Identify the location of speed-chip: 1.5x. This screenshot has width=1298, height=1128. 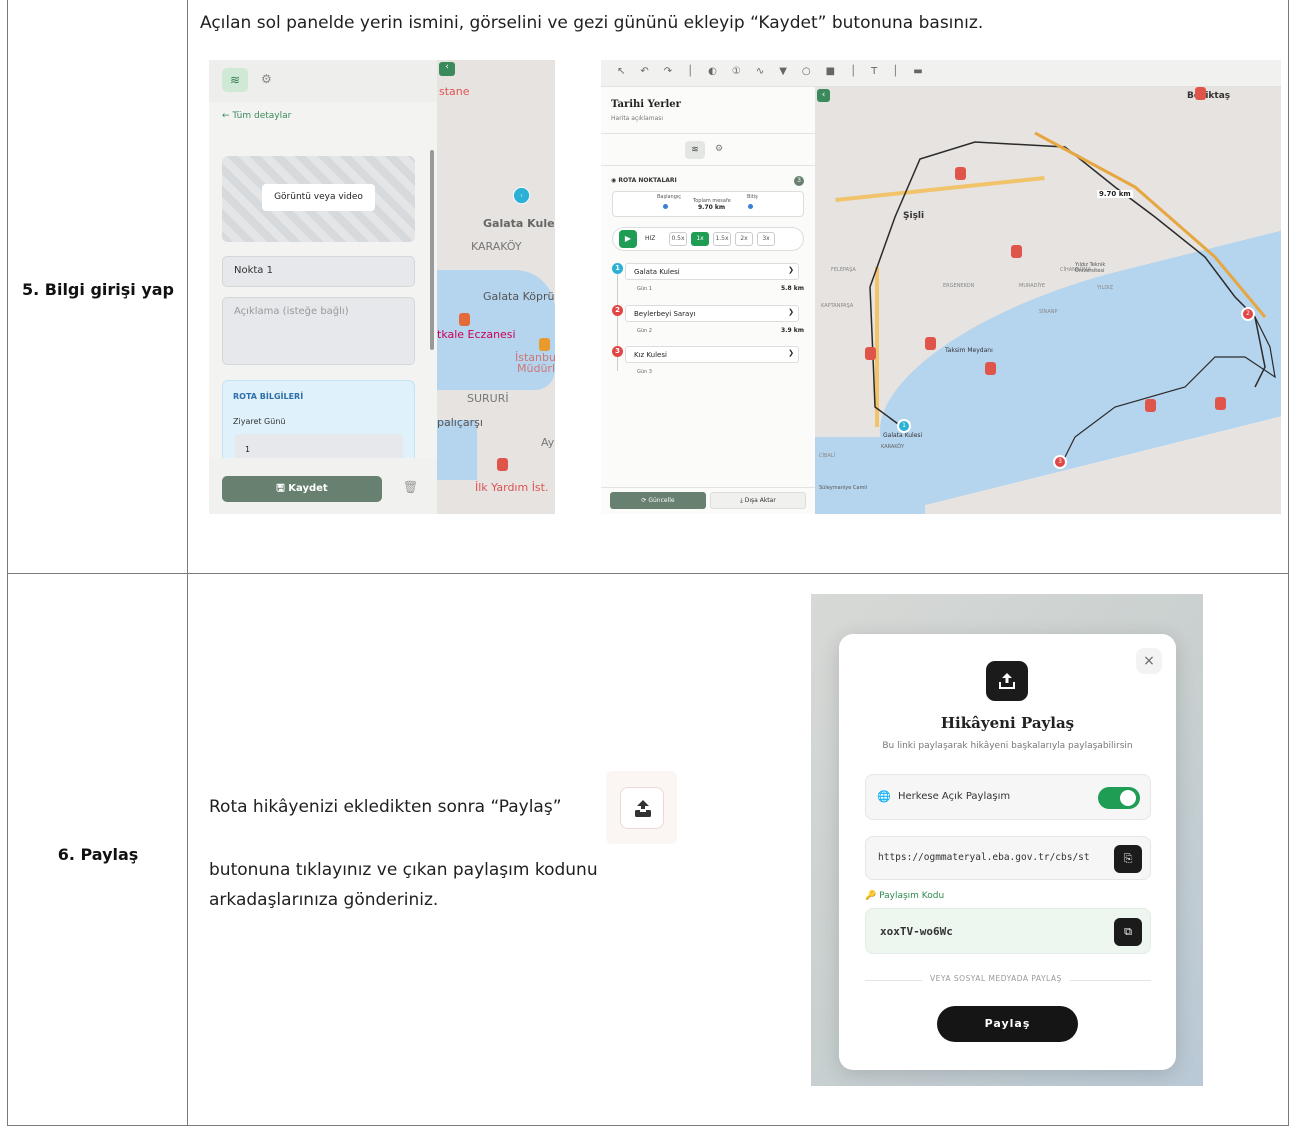
(722, 239).